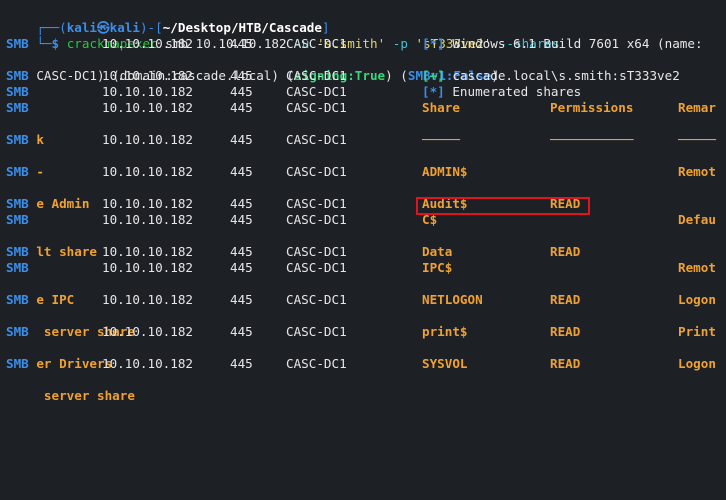  I want to click on enum-tag: [*], so click(433, 91).